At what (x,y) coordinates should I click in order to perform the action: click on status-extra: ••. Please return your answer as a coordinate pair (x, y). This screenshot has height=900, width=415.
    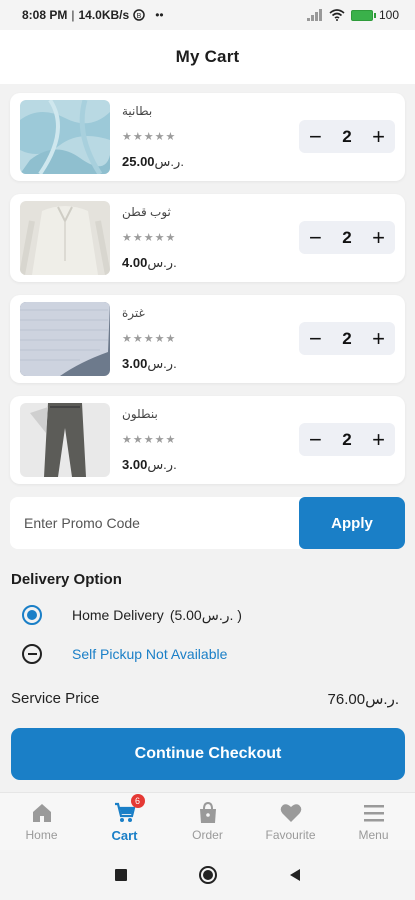
    Looking at the image, I should click on (159, 15).